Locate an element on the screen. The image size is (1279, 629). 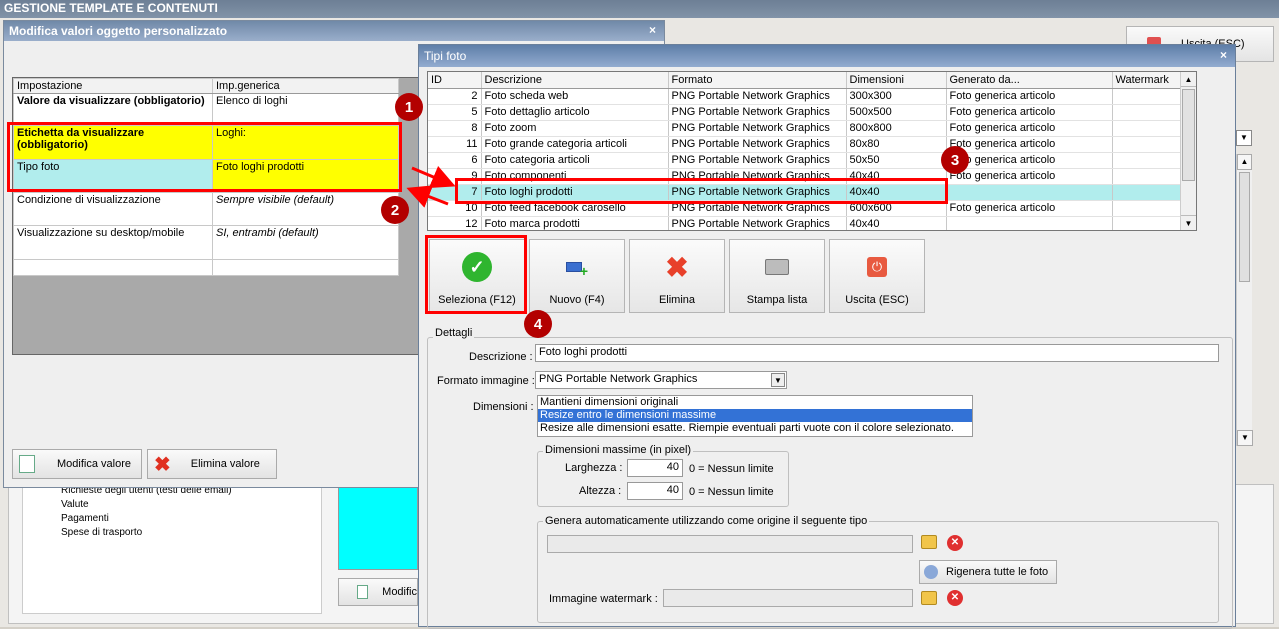
delete-value-button: ✖ Elimina valore is located at coordinates (212, 464).